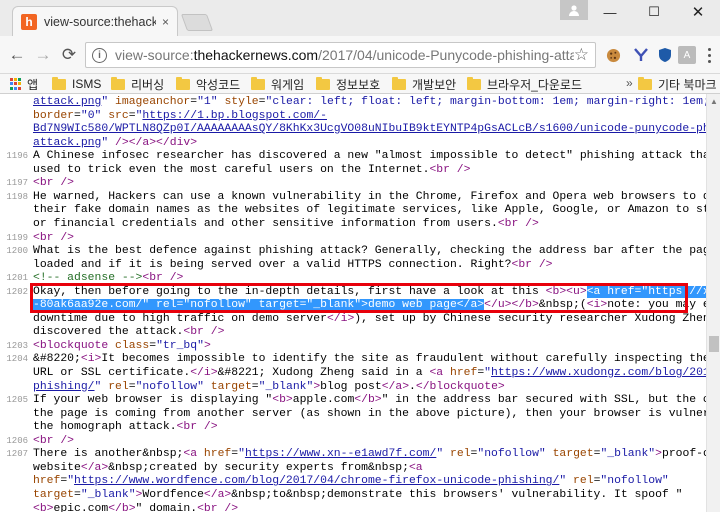  I want to click on source-line: the homograph attack.<br />, so click(353, 427).